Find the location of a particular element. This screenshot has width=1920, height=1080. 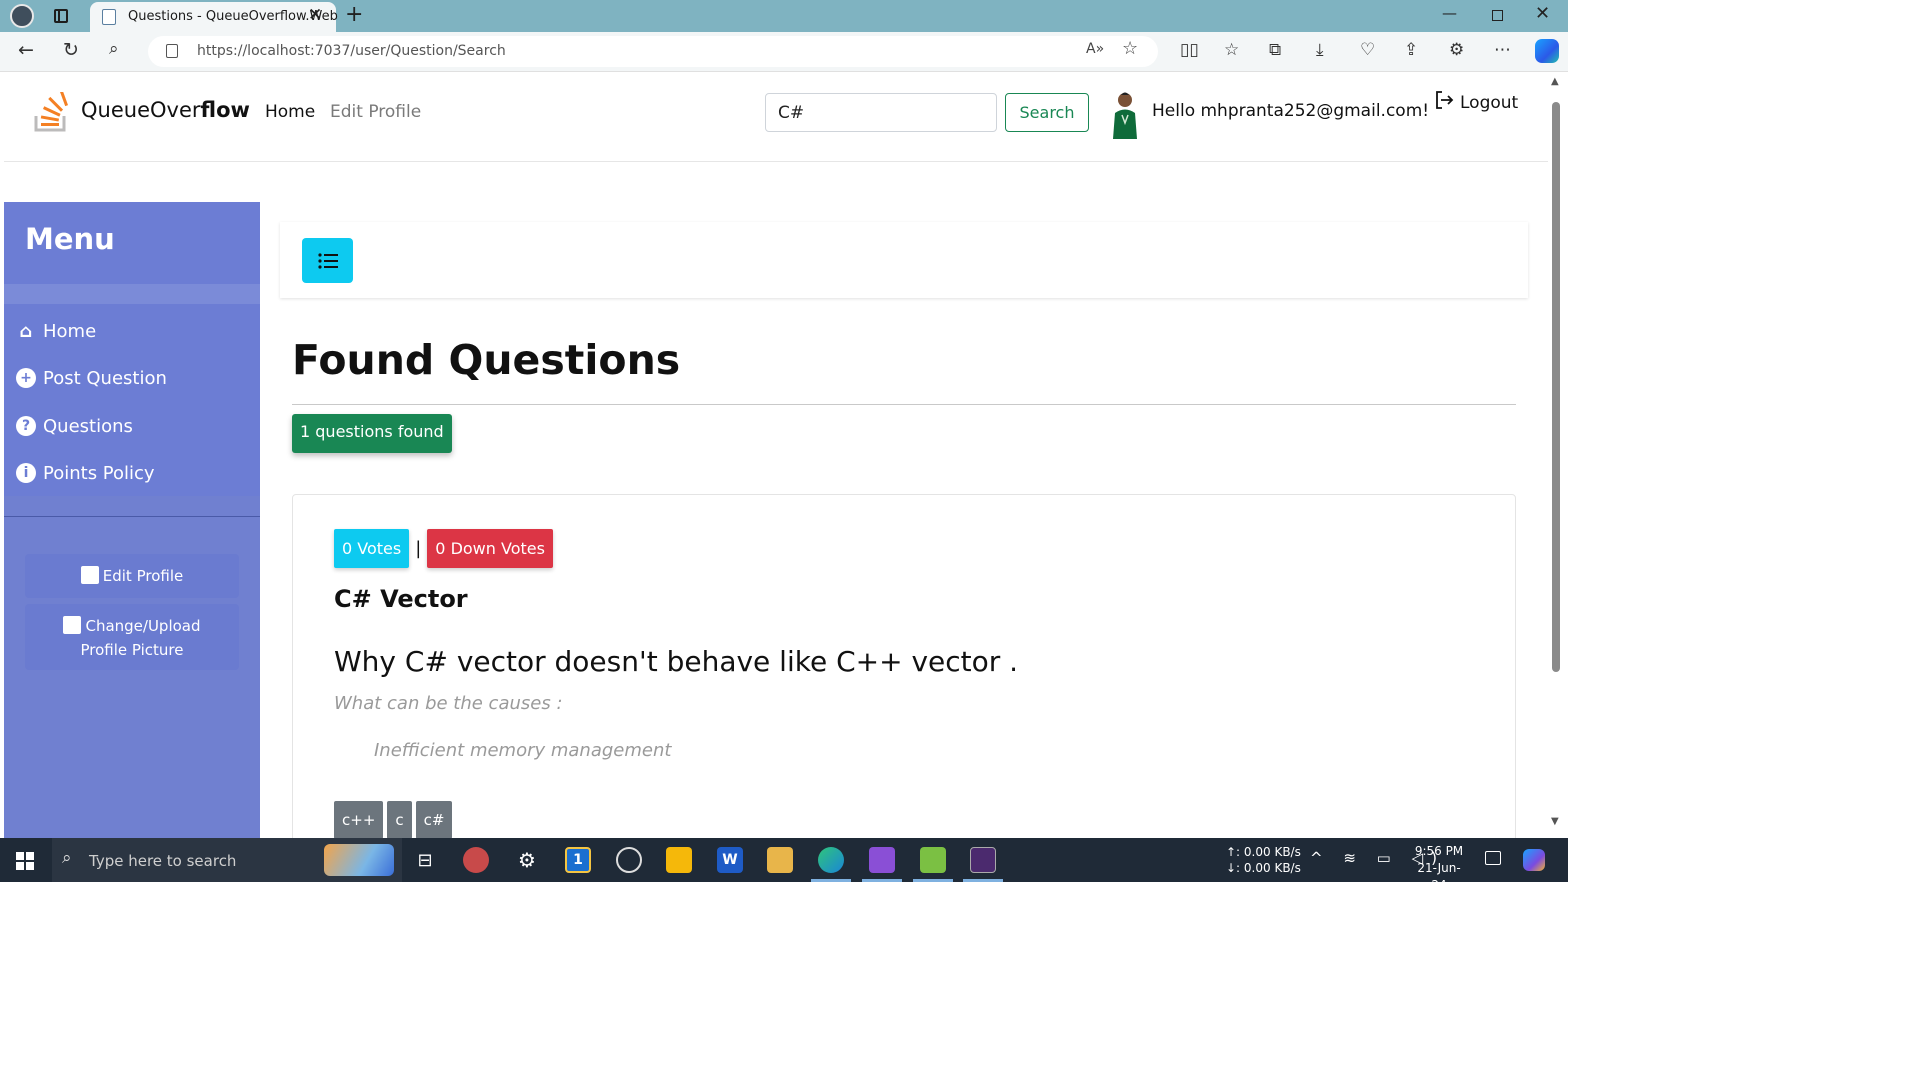

logout-link: Logout is located at coordinates (1476, 101).